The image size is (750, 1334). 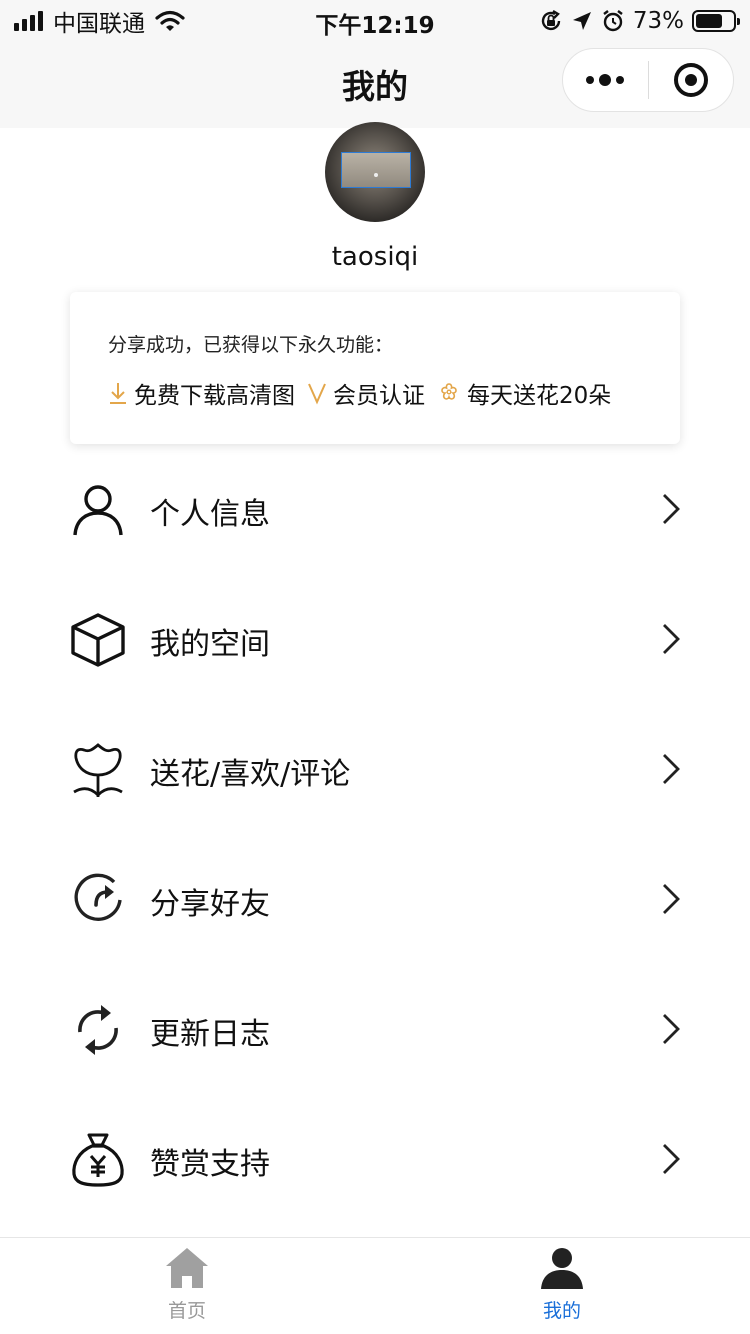 I want to click on perk-label: 会员认证, so click(x=379, y=396).